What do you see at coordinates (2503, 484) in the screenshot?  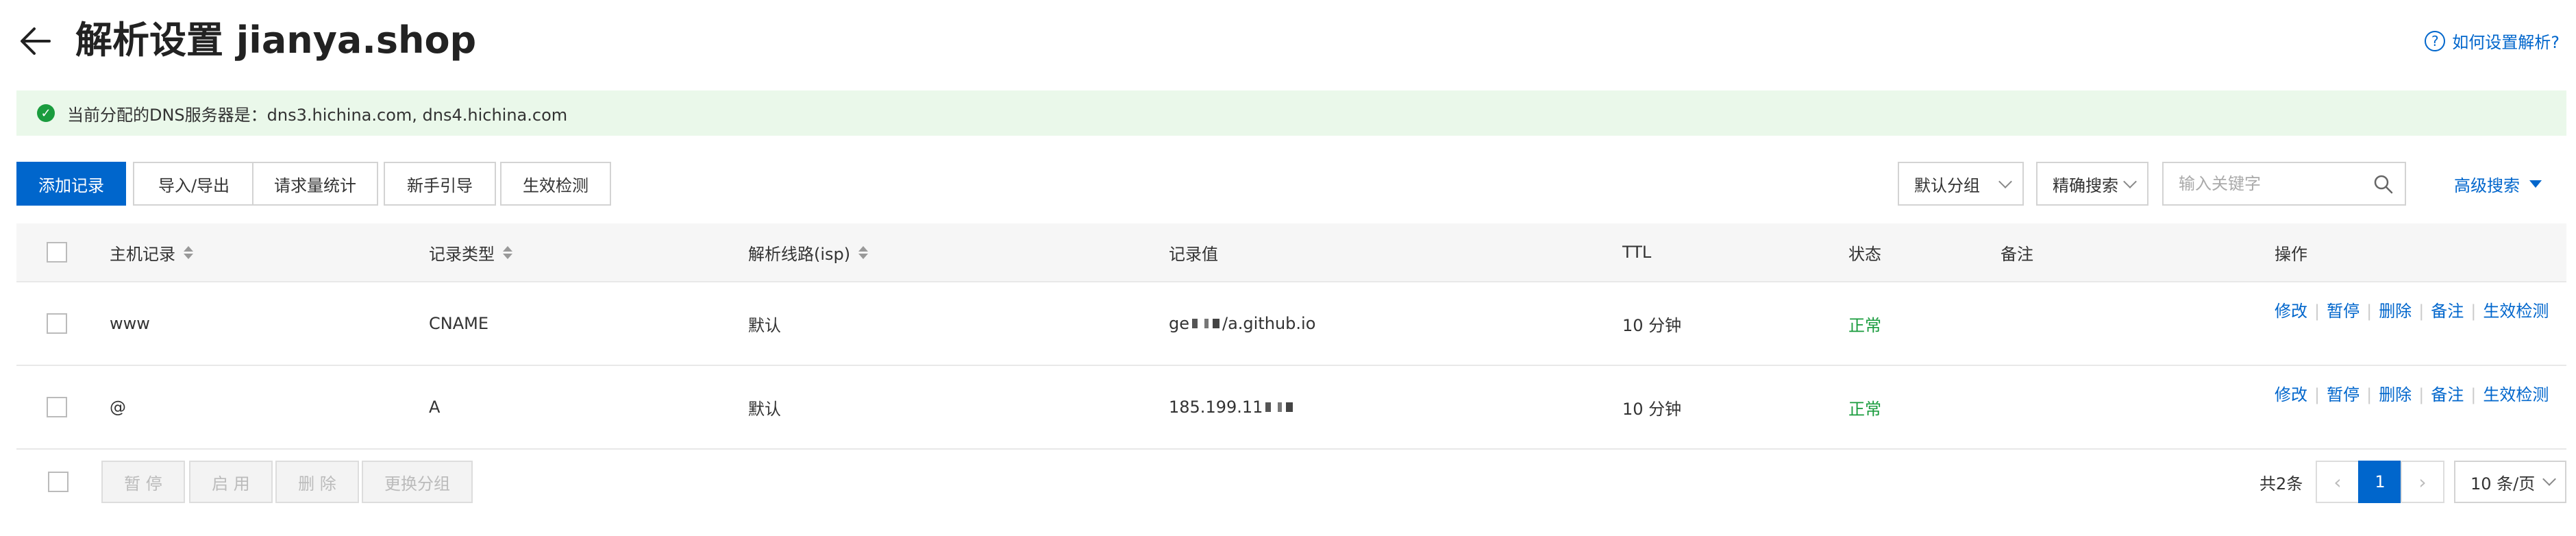 I see `page-size-value: 10 条/页` at bounding box center [2503, 484].